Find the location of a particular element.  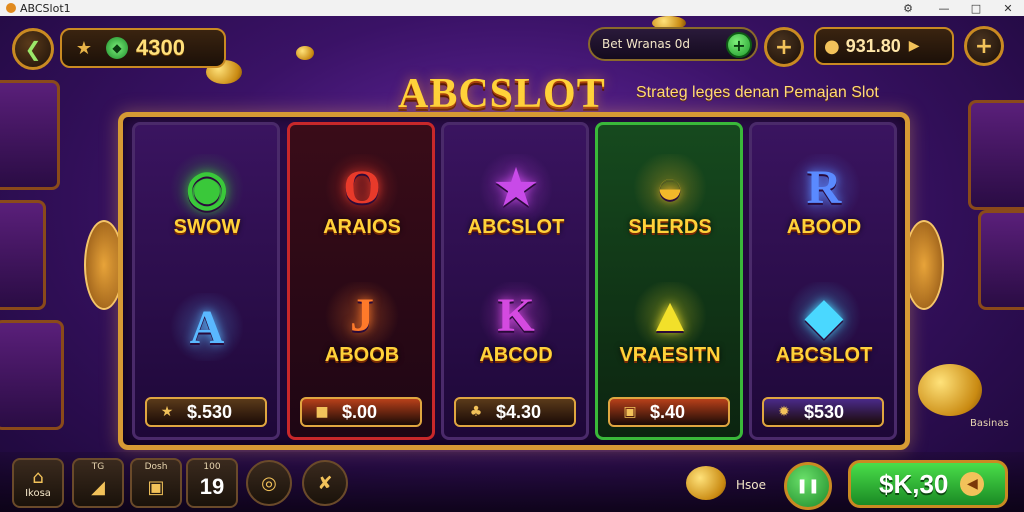

bg-slot-machine-left-bottom is located at coordinates (32, 375).